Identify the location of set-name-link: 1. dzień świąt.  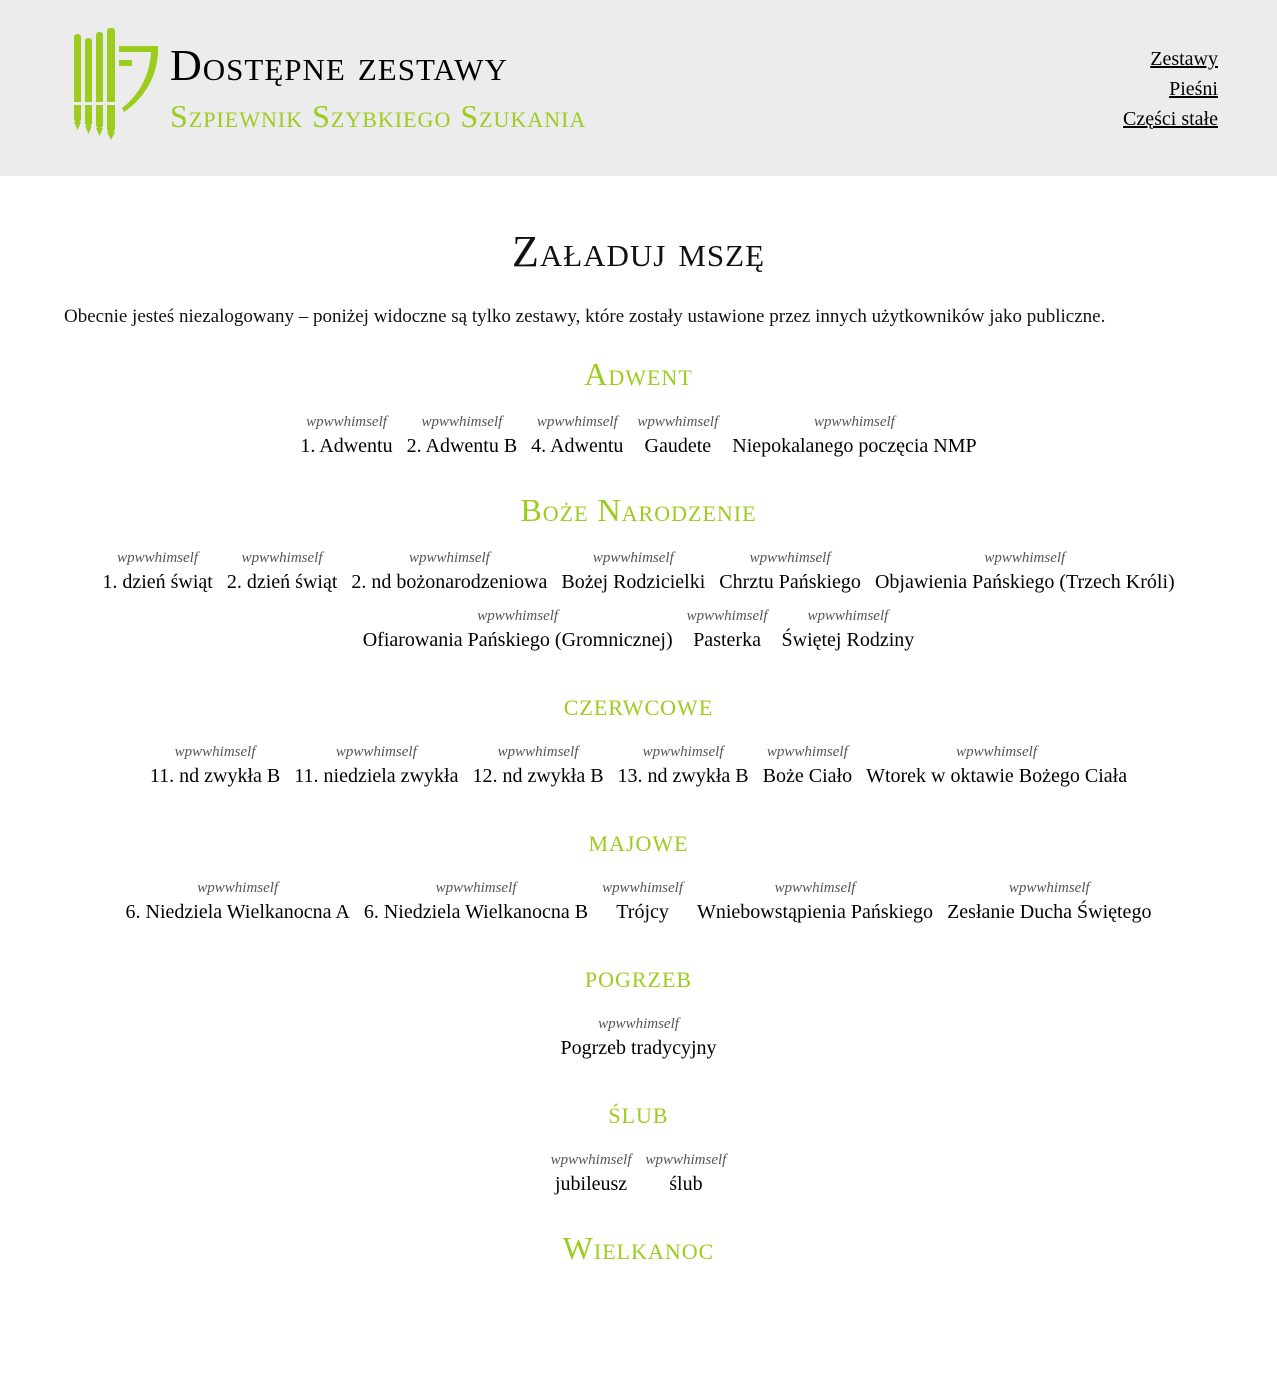
(157, 582).